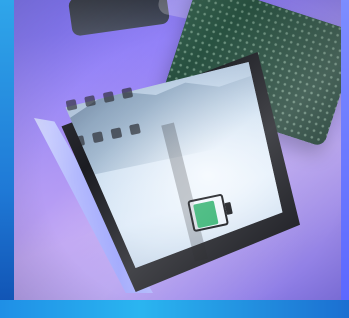  I want to click on frame-left, so click(7, 159).